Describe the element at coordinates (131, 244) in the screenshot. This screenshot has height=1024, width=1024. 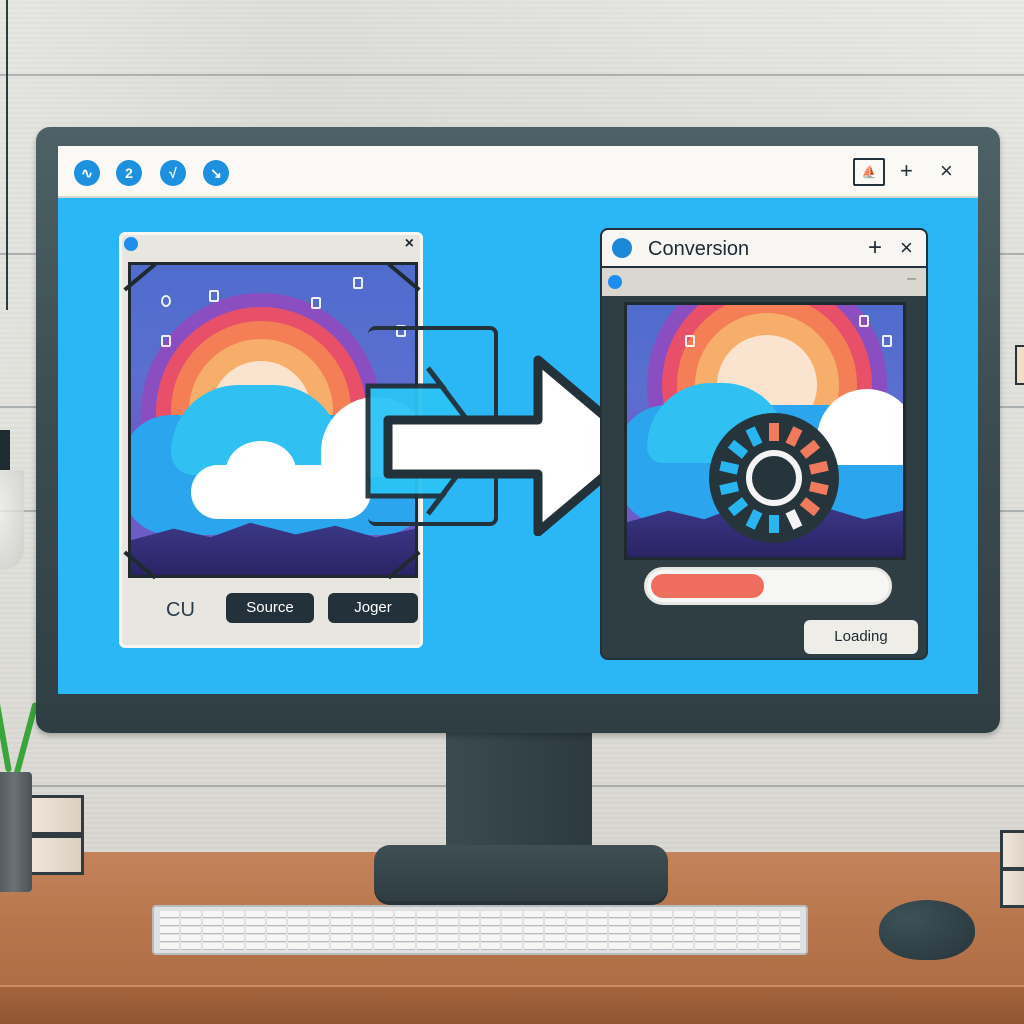
I see `window-status-dot` at that location.